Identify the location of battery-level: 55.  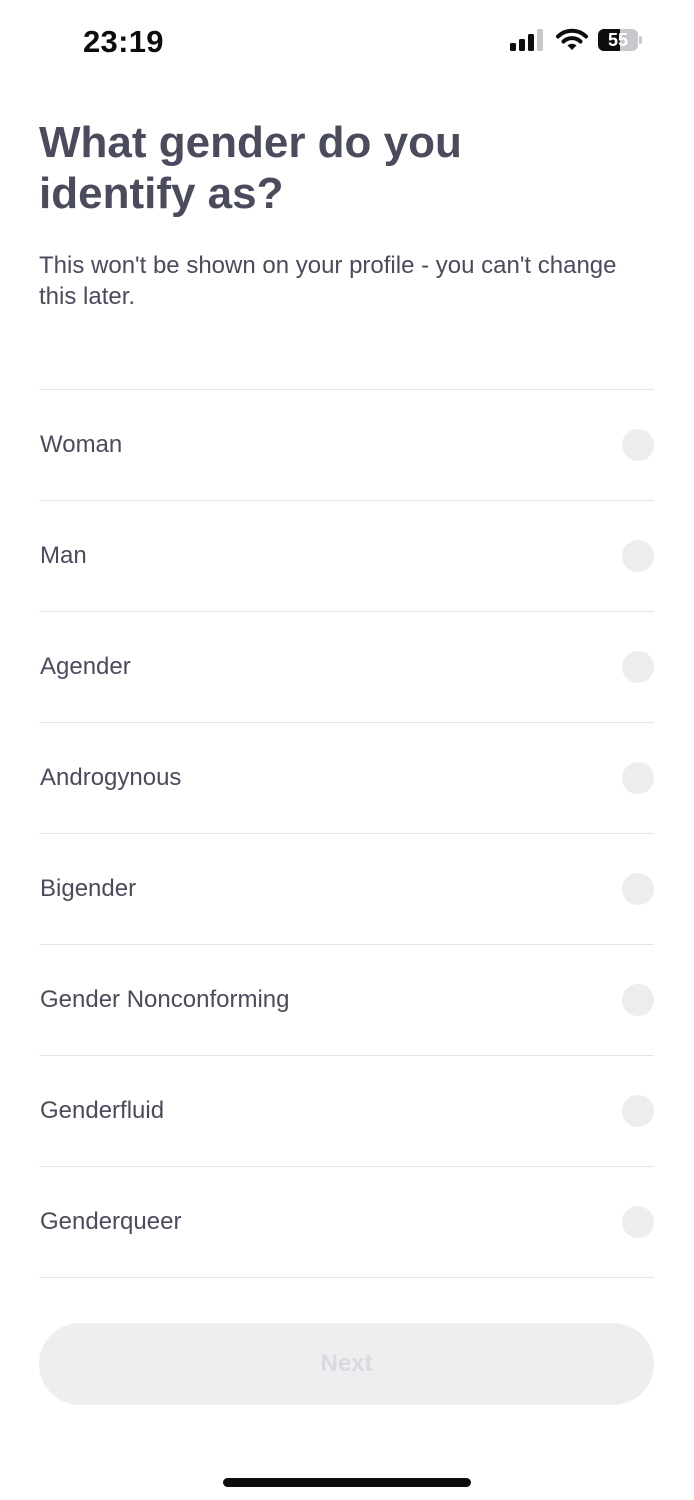
(618, 40).